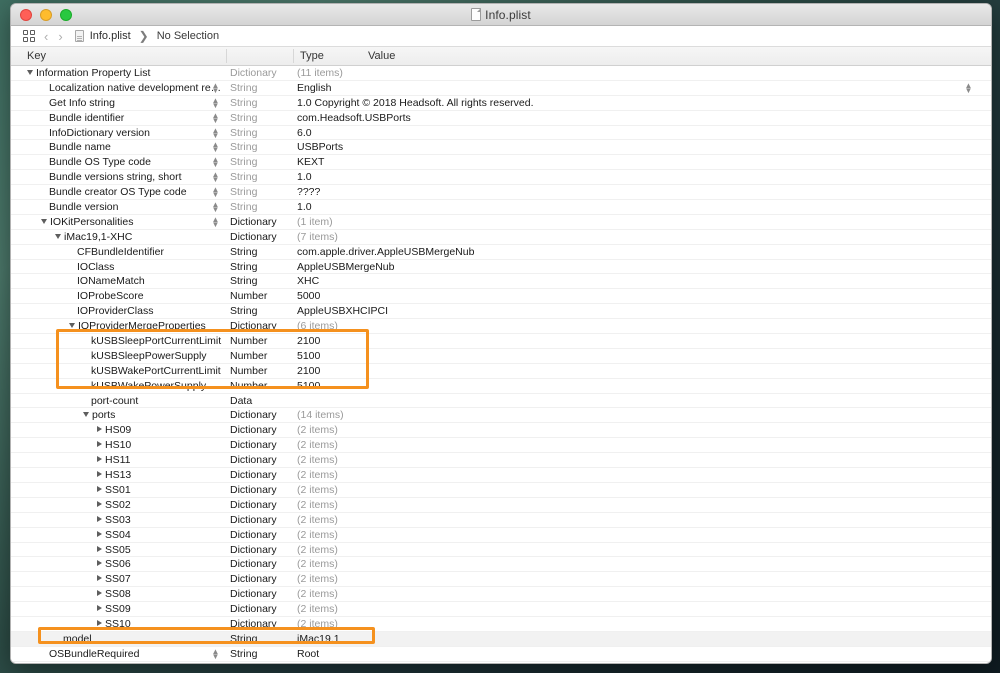 This screenshot has height=673, width=1000. What do you see at coordinates (188, 36) in the screenshot?
I see `breadcrumb-selection: No Selection` at bounding box center [188, 36].